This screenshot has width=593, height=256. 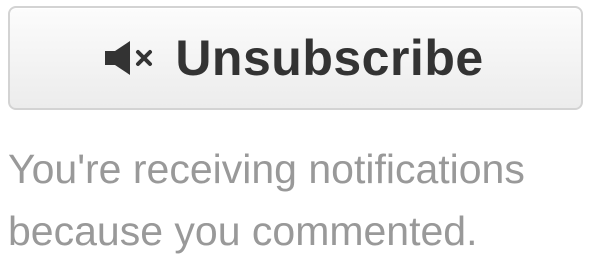 I want to click on unsubscribe-button-content: Unsubscribe, so click(x=292, y=58).